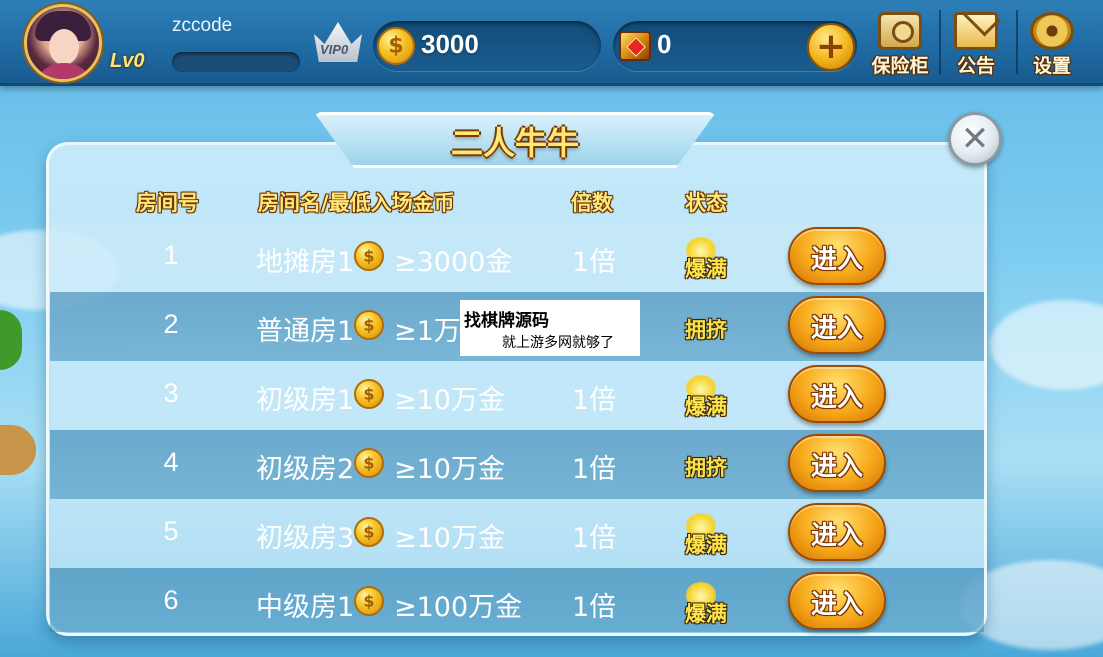  What do you see at coordinates (171, 462) in the screenshot?
I see `room-number: 4` at bounding box center [171, 462].